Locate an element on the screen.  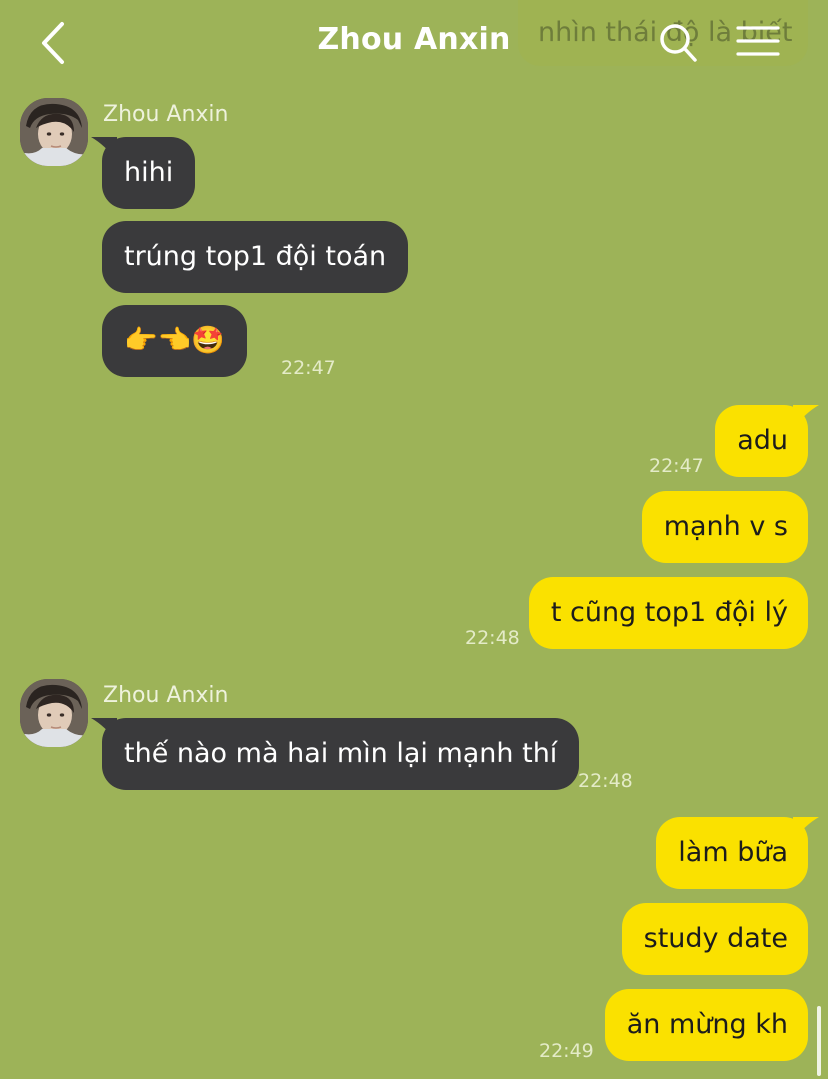
message-bubble-incoming: hihi is located at coordinates (143, 173).